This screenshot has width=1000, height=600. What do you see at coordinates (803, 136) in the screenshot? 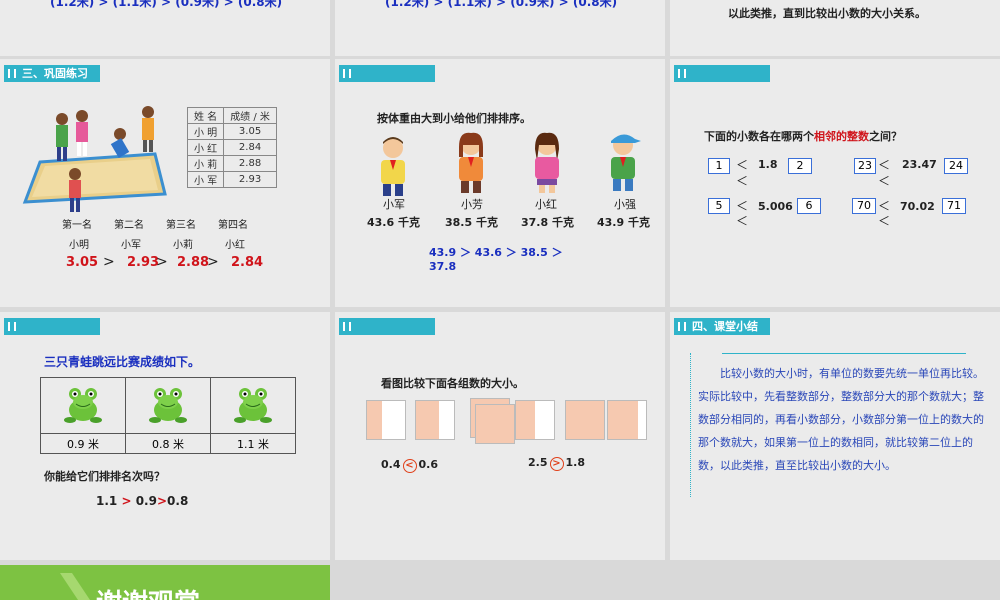
I see `question-text: 下面的小数各在哪两个相邻的整数之间？` at bounding box center [803, 136].